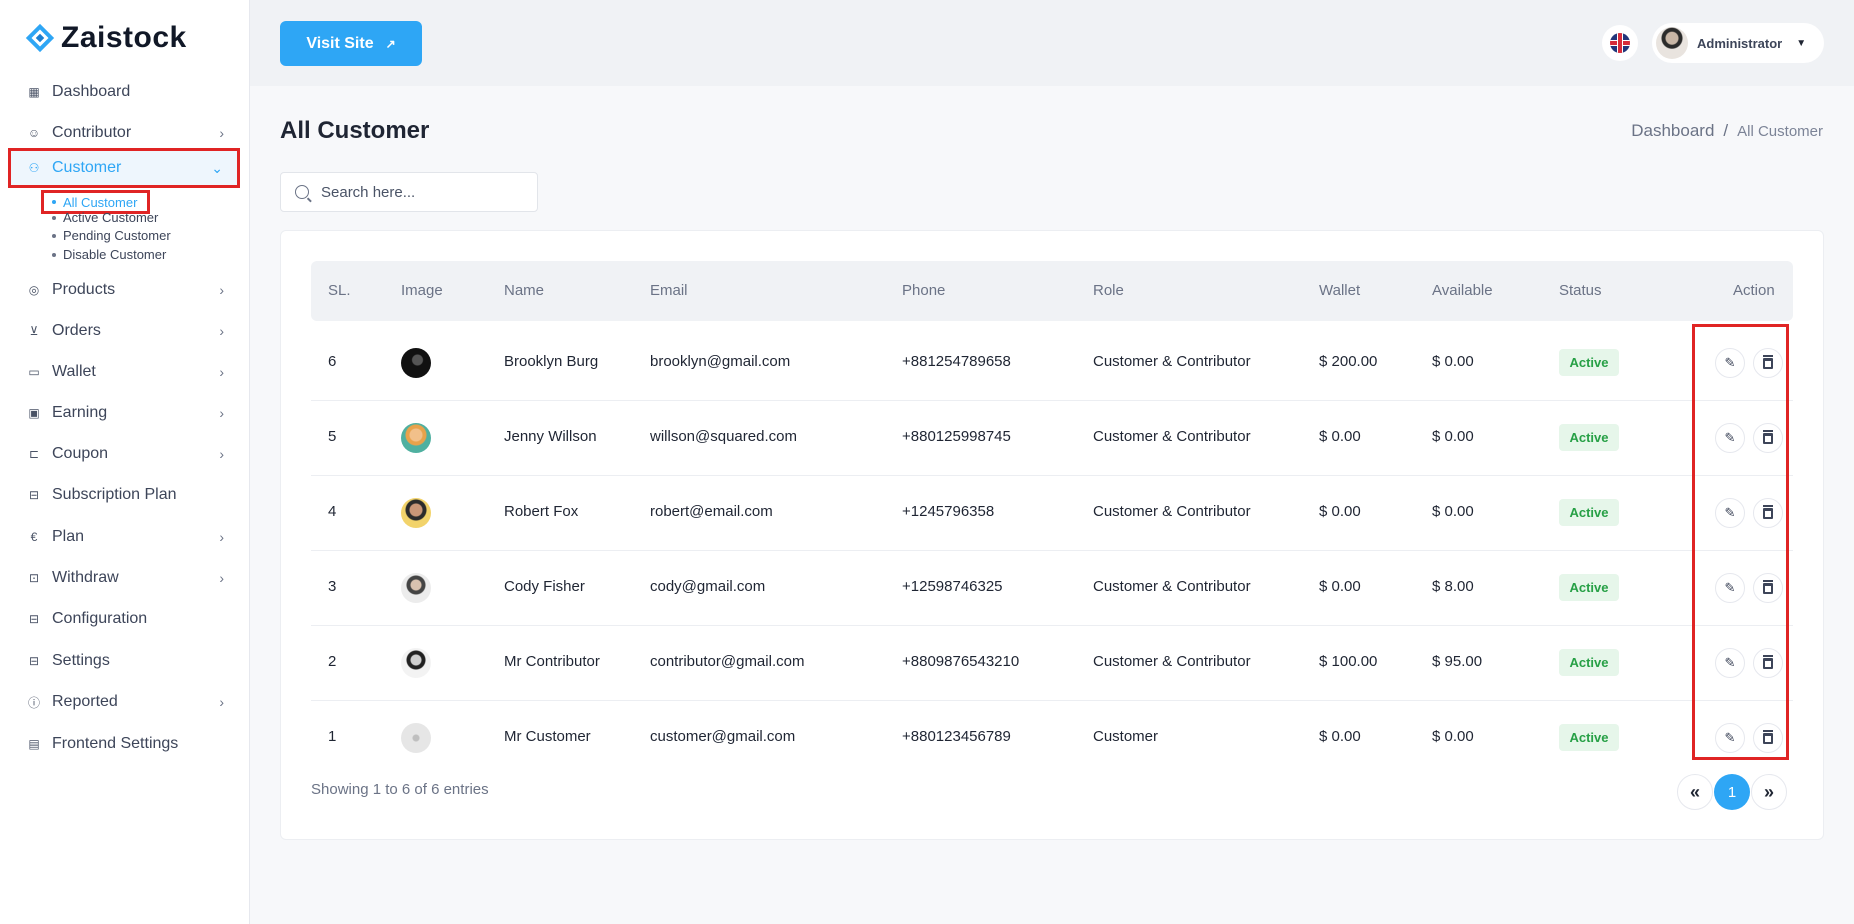  I want to click on sidebar-item-customer: ⚇ Customer ⌄, so click(124, 168).